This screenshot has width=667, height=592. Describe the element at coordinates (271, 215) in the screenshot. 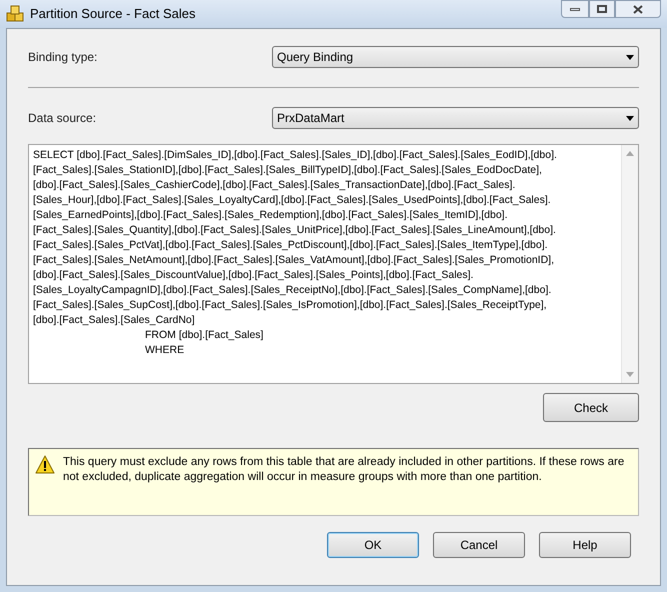

I see `query-line: [Sales_EarnedPoints],[dbo].[Fact_Sales].[Sales_Redemption],[dbo].[Fact_Sales].[Sales_ItemID],[dbo].` at that location.